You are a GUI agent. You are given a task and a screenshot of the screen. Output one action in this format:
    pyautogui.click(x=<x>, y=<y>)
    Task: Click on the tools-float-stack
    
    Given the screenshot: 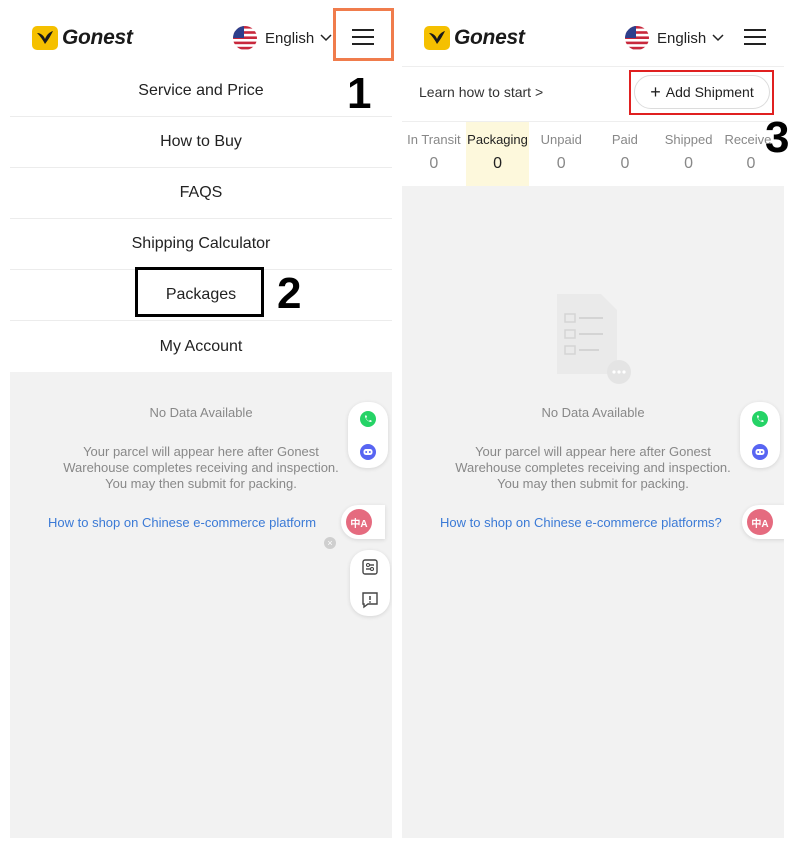 What is the action you would take?
    pyautogui.click(x=370, y=583)
    